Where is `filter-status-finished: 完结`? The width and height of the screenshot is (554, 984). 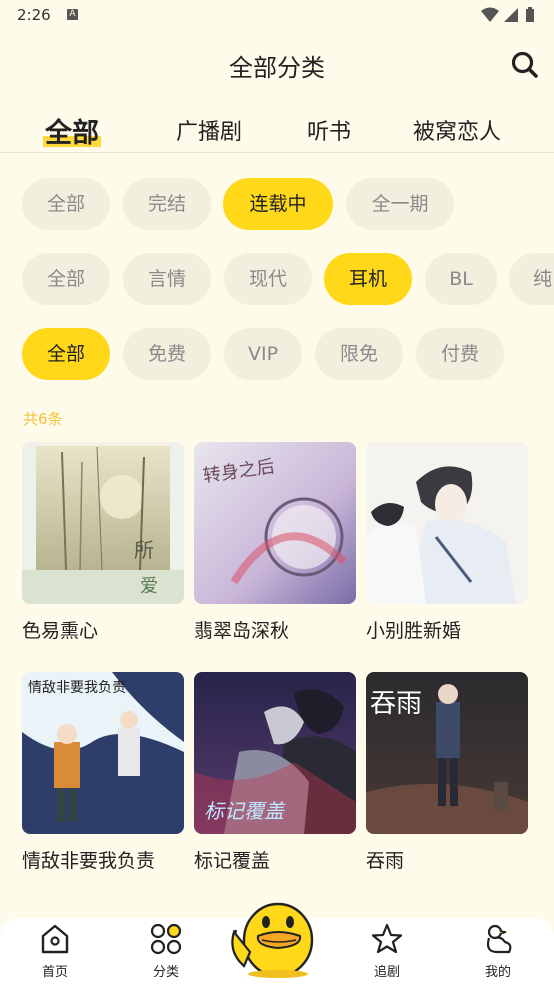 filter-status-finished: 完结 is located at coordinates (167, 204).